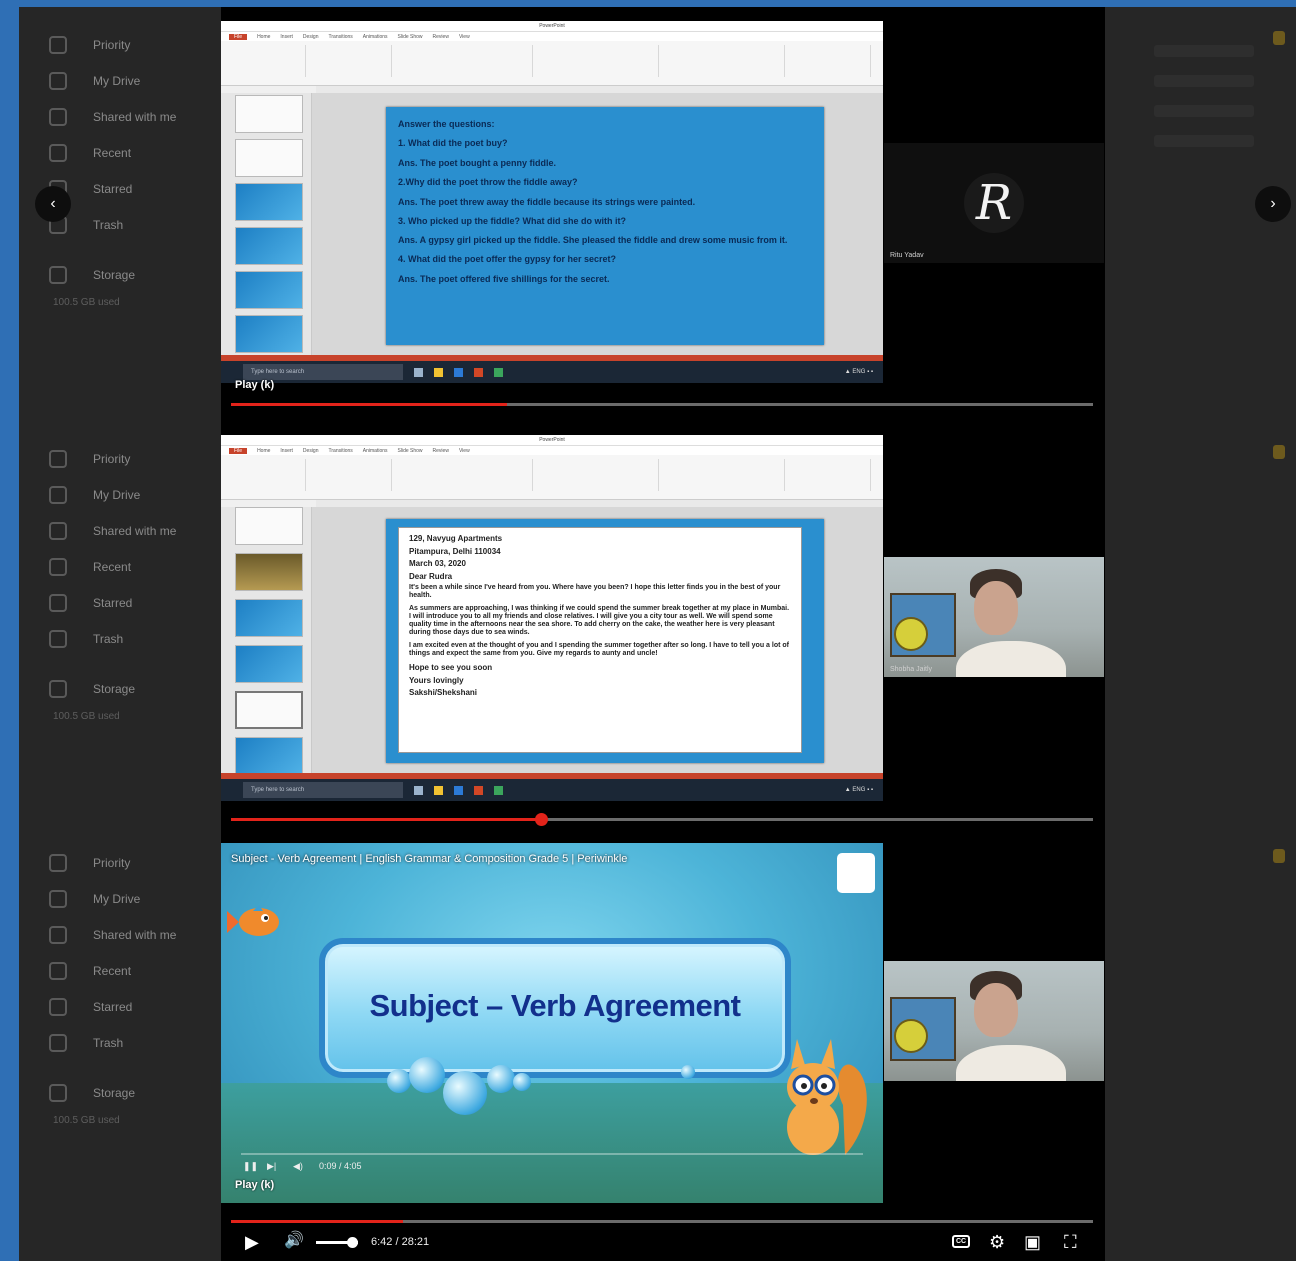 The image size is (1296, 1261). Describe the element at coordinates (961, 1241) in the screenshot. I see `captions-icon: CC` at that location.